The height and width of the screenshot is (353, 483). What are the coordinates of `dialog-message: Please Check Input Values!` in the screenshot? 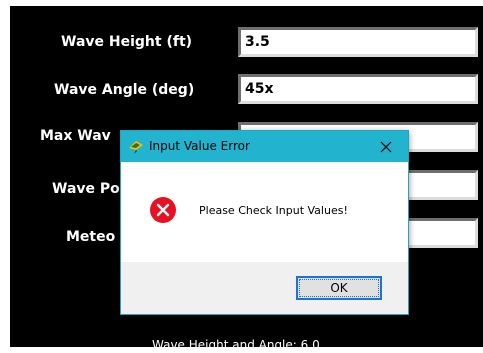 It's located at (273, 210).